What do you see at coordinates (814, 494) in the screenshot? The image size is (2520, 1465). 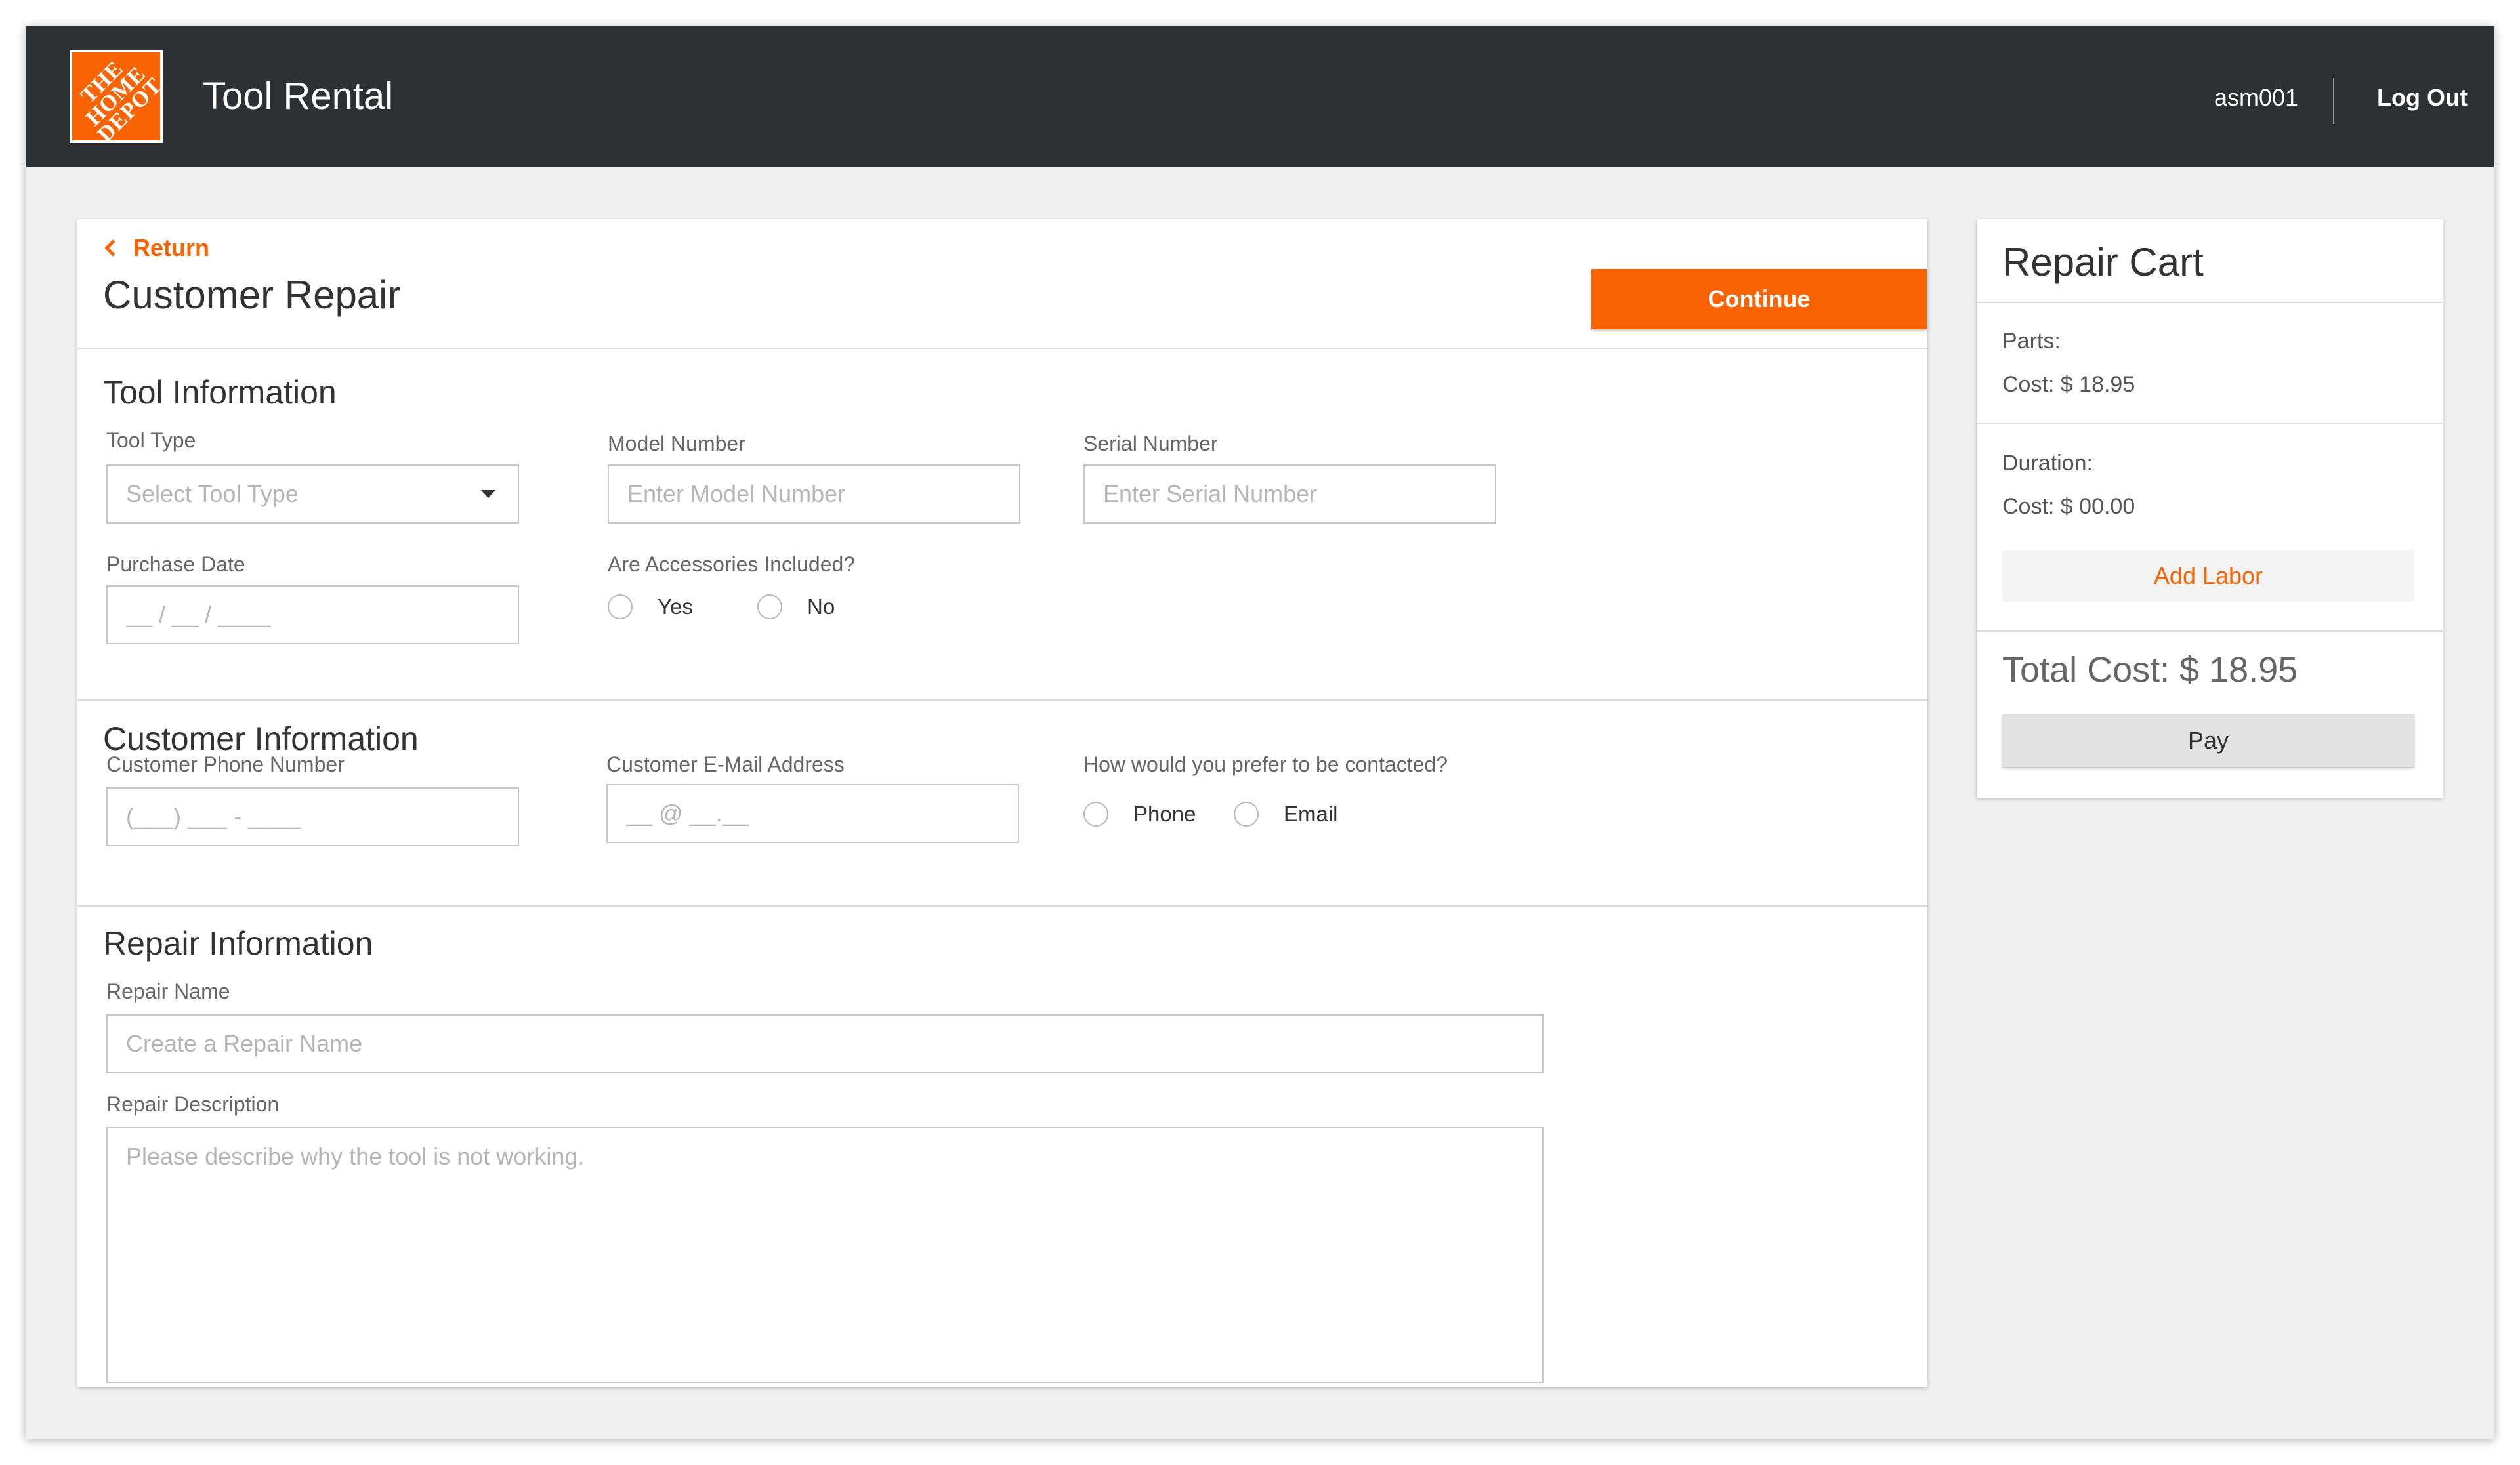 I see `model-number-input` at bounding box center [814, 494].